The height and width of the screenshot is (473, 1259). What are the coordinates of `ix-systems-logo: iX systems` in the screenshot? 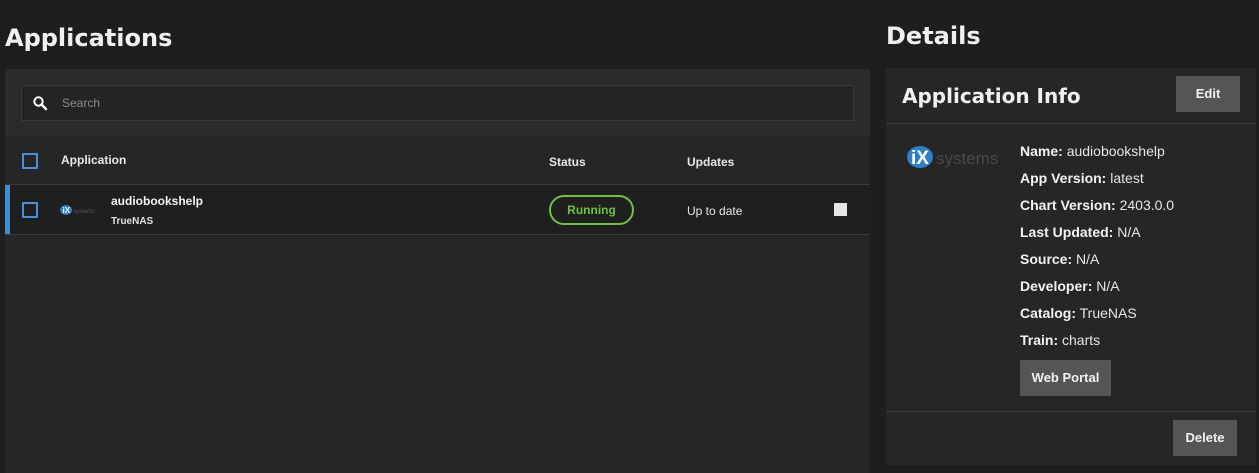 It's located at (956, 158).